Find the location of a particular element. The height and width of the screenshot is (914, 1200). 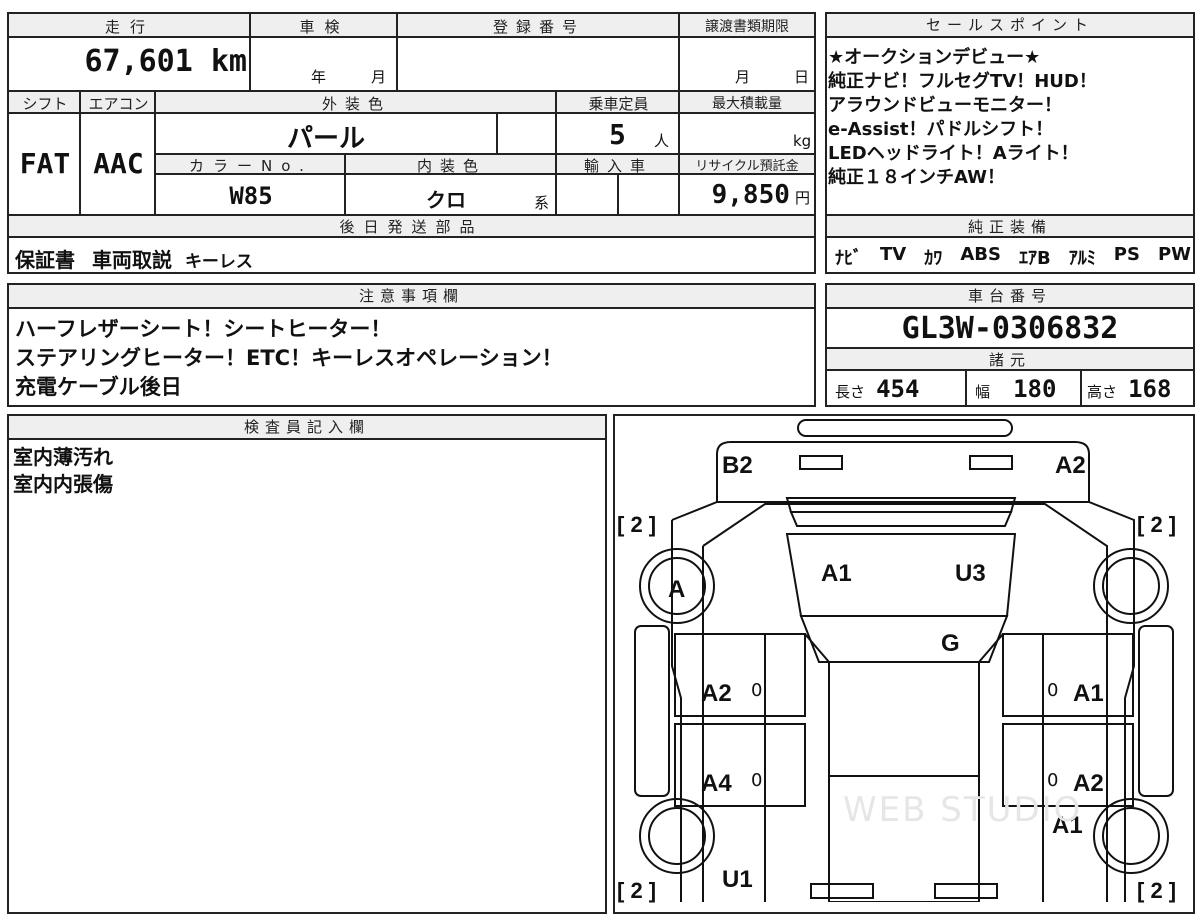

mark-a4-left: A4 is located at coordinates (716, 783).